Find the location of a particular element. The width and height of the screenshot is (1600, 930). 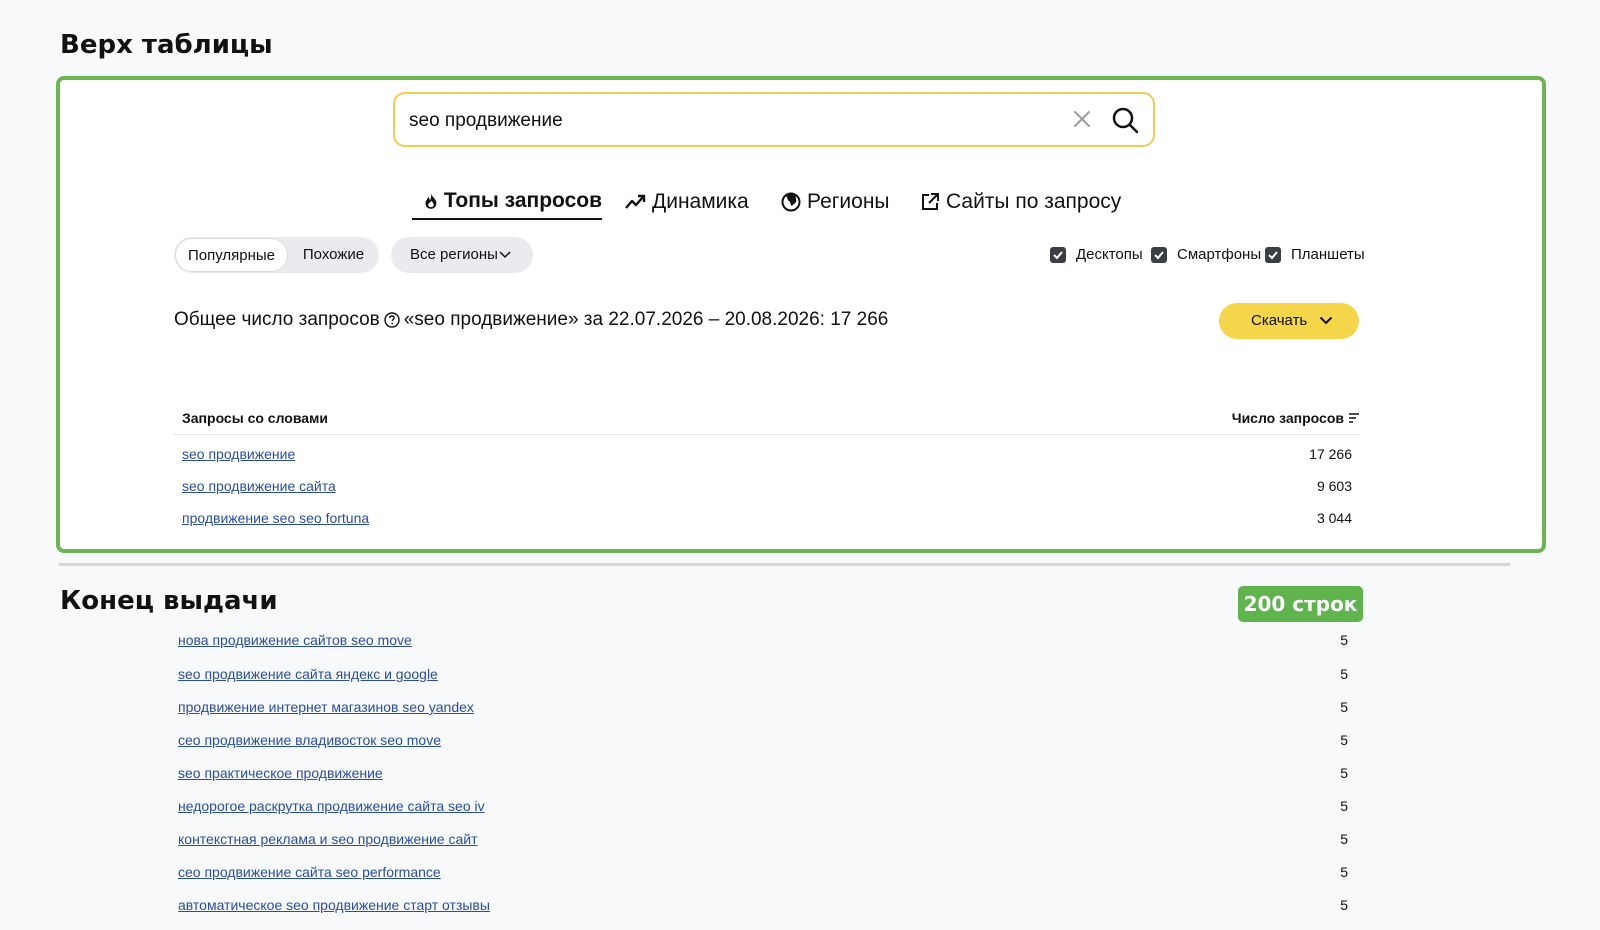

section-divider is located at coordinates (784, 564).